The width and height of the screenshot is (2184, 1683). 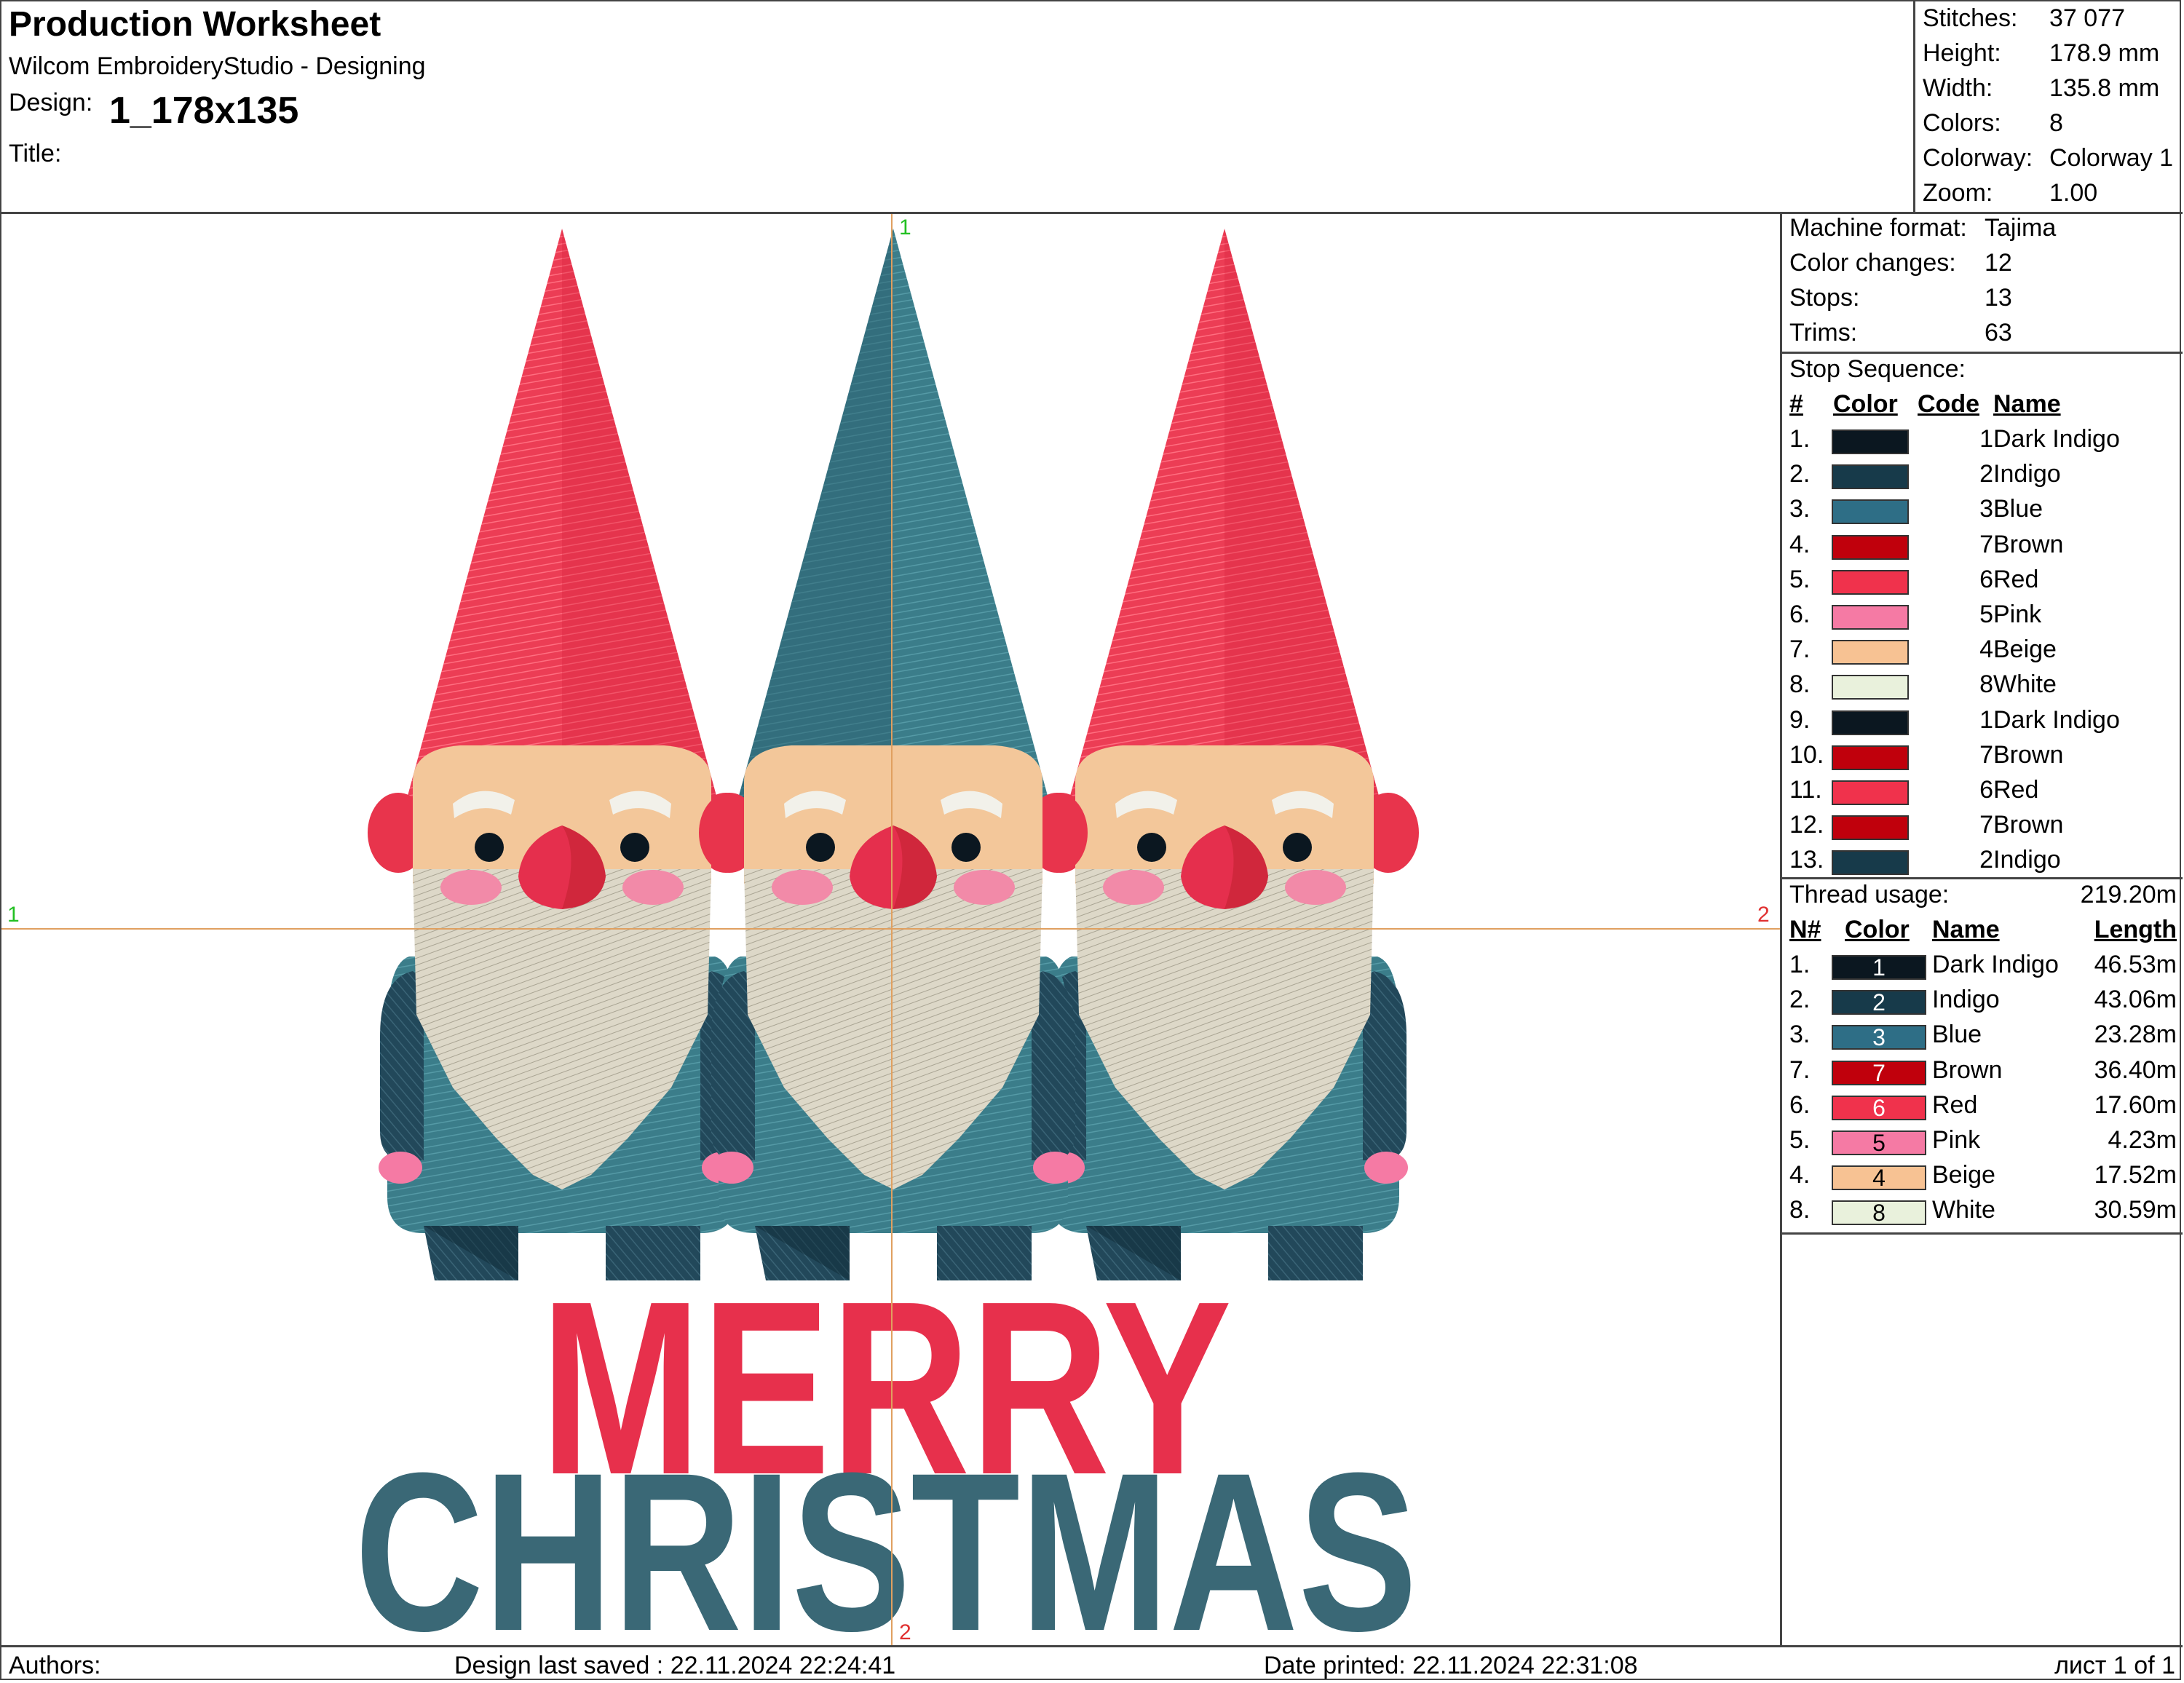 What do you see at coordinates (1879, 1142) in the screenshot?
I see `color-swatch: 5` at bounding box center [1879, 1142].